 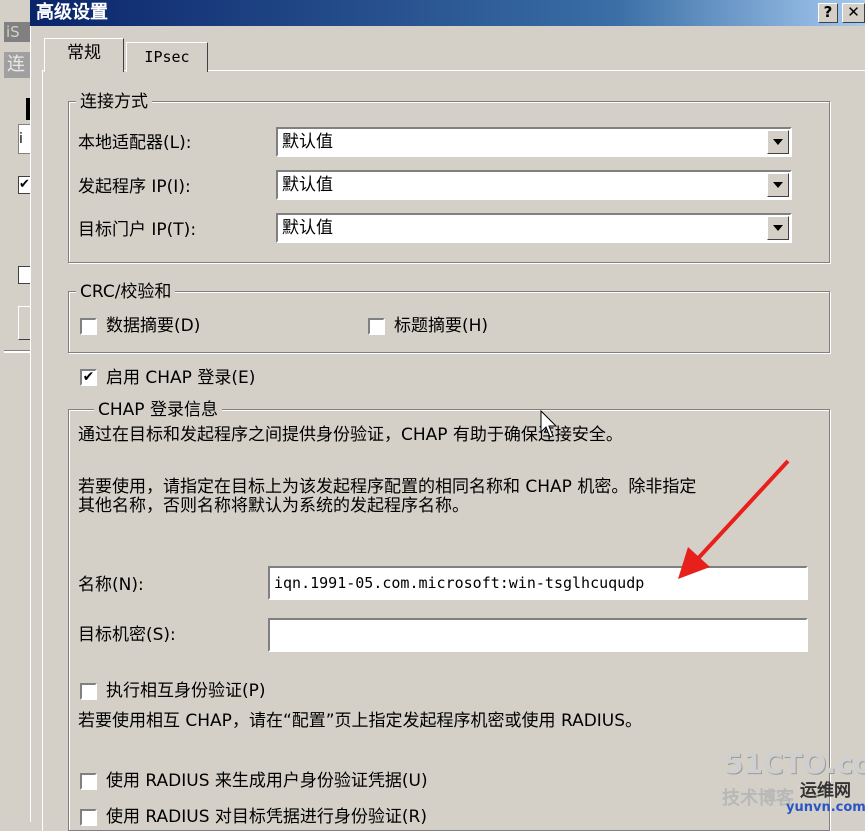 I want to click on background-window-tab: 连, so click(x=17, y=65).